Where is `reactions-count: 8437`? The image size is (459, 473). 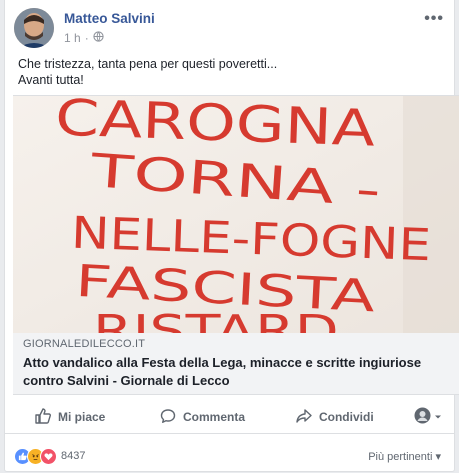
reactions-count: 8437 is located at coordinates (73, 456).